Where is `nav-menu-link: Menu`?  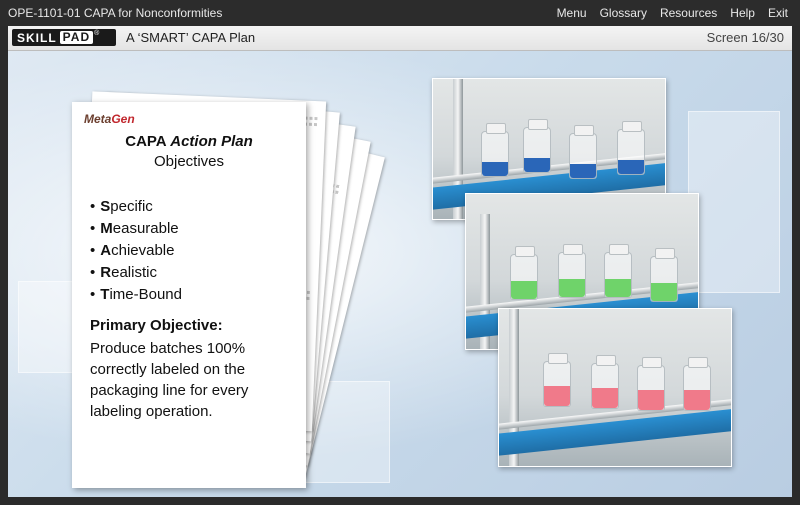
nav-menu-link: Menu is located at coordinates (572, 13).